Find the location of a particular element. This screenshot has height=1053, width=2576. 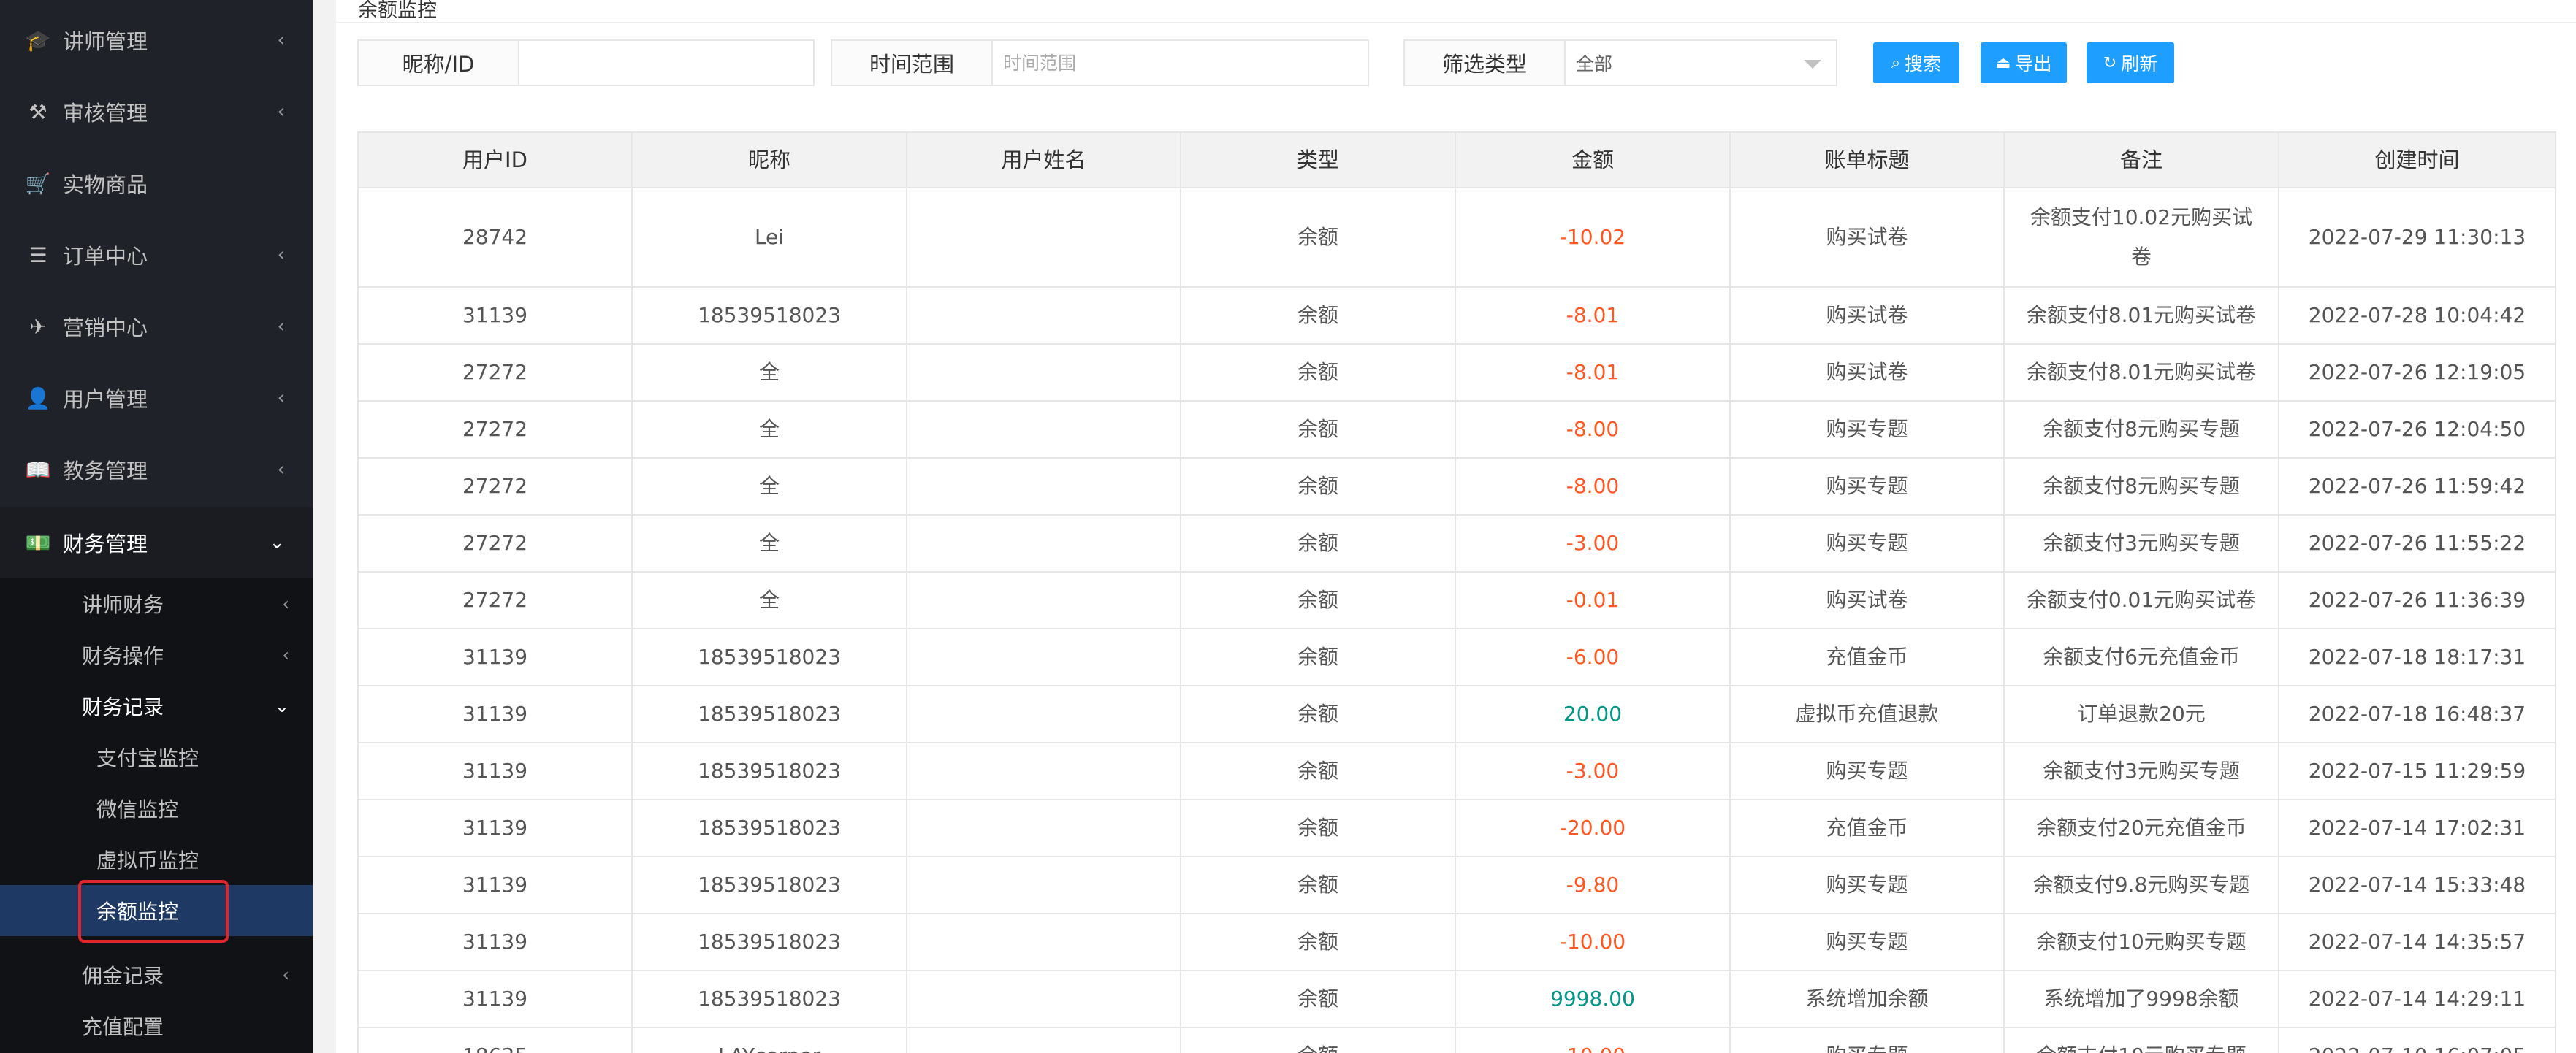

search-icon: ⌕ is located at coordinates (1896, 63).